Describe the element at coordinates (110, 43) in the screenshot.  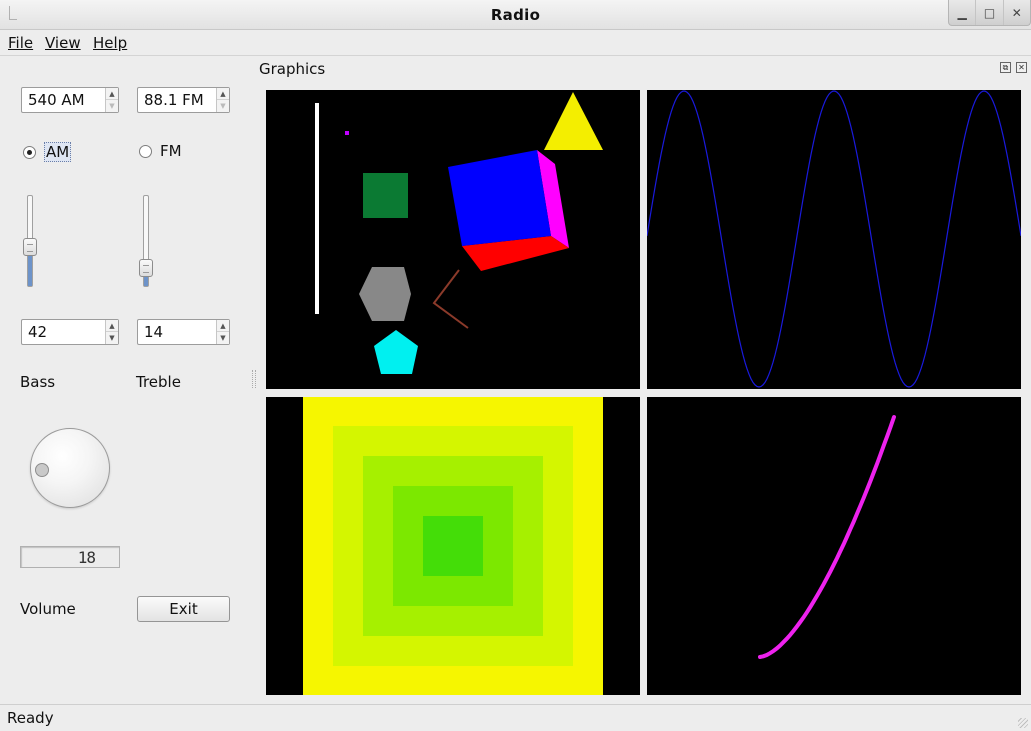
I see `menu-help: Help` at that location.